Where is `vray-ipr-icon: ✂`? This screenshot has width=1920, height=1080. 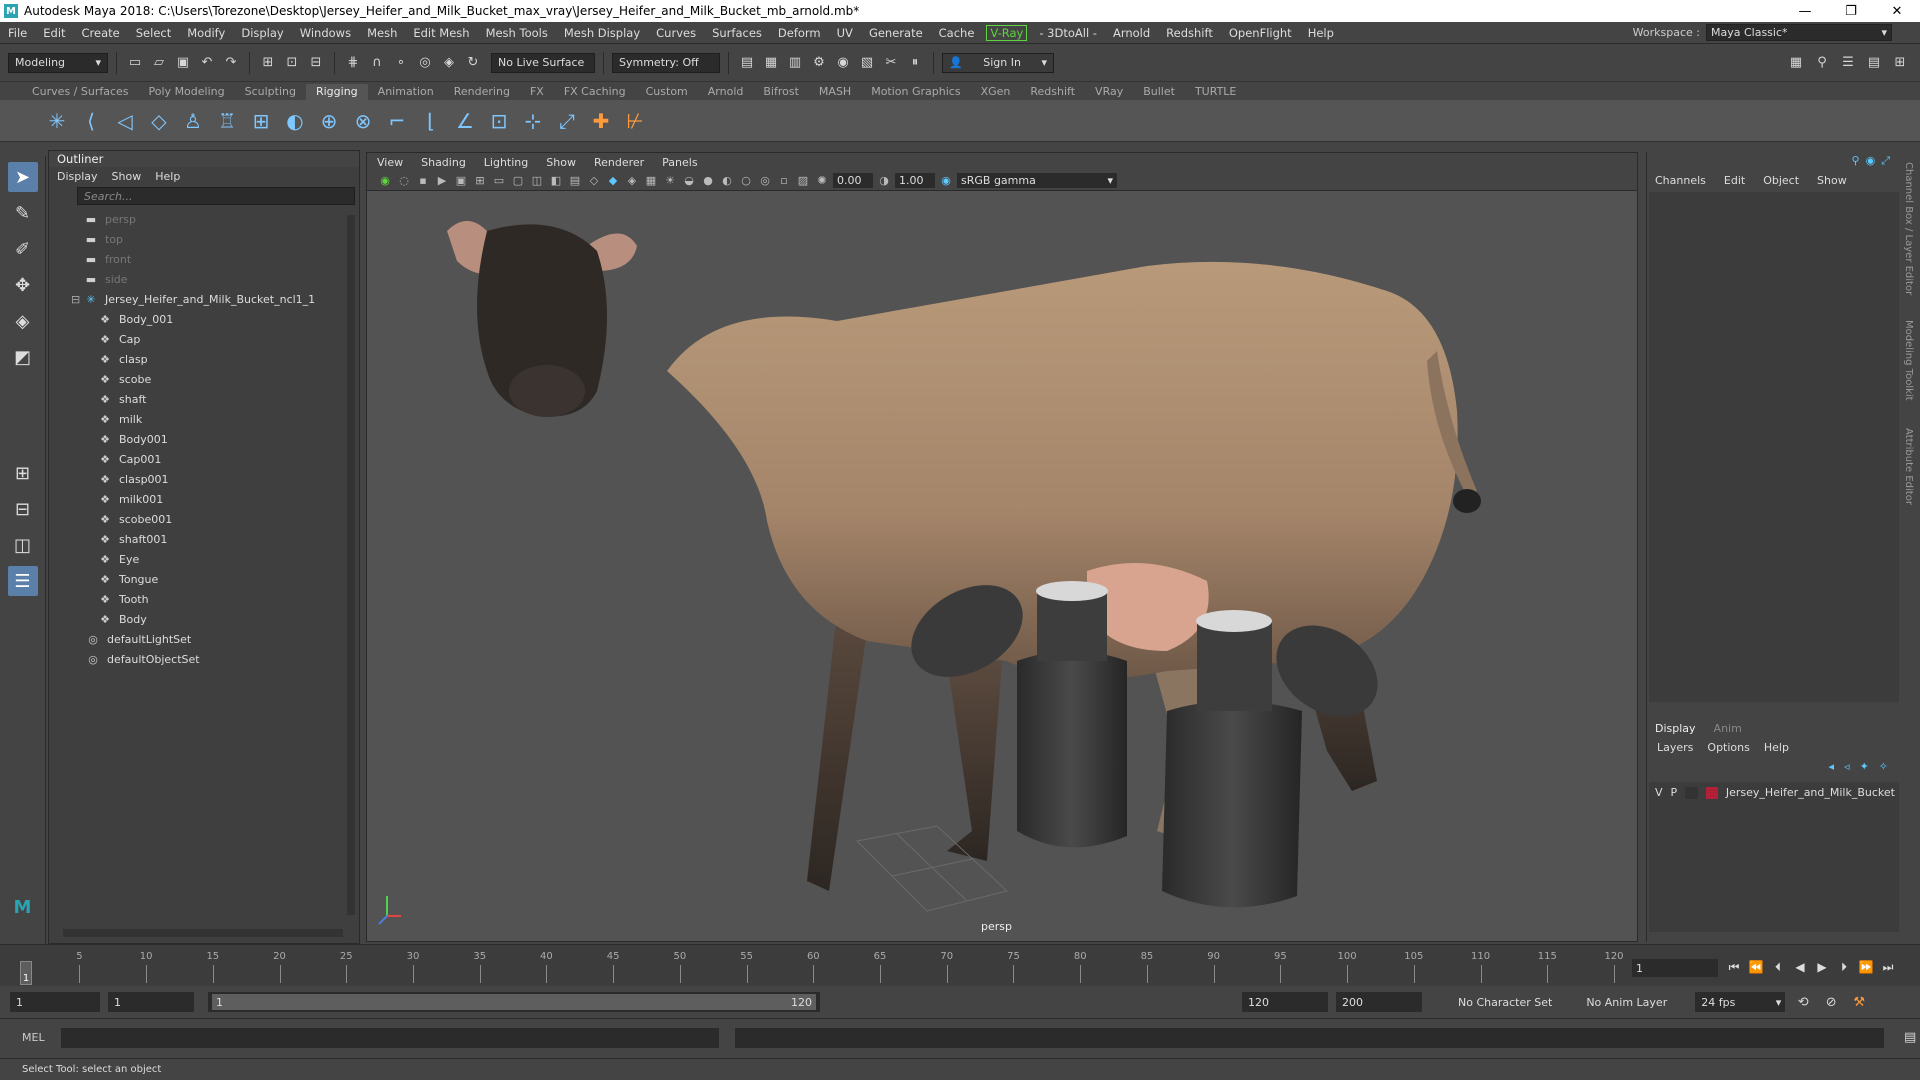 vray-ipr-icon: ✂ is located at coordinates (891, 63).